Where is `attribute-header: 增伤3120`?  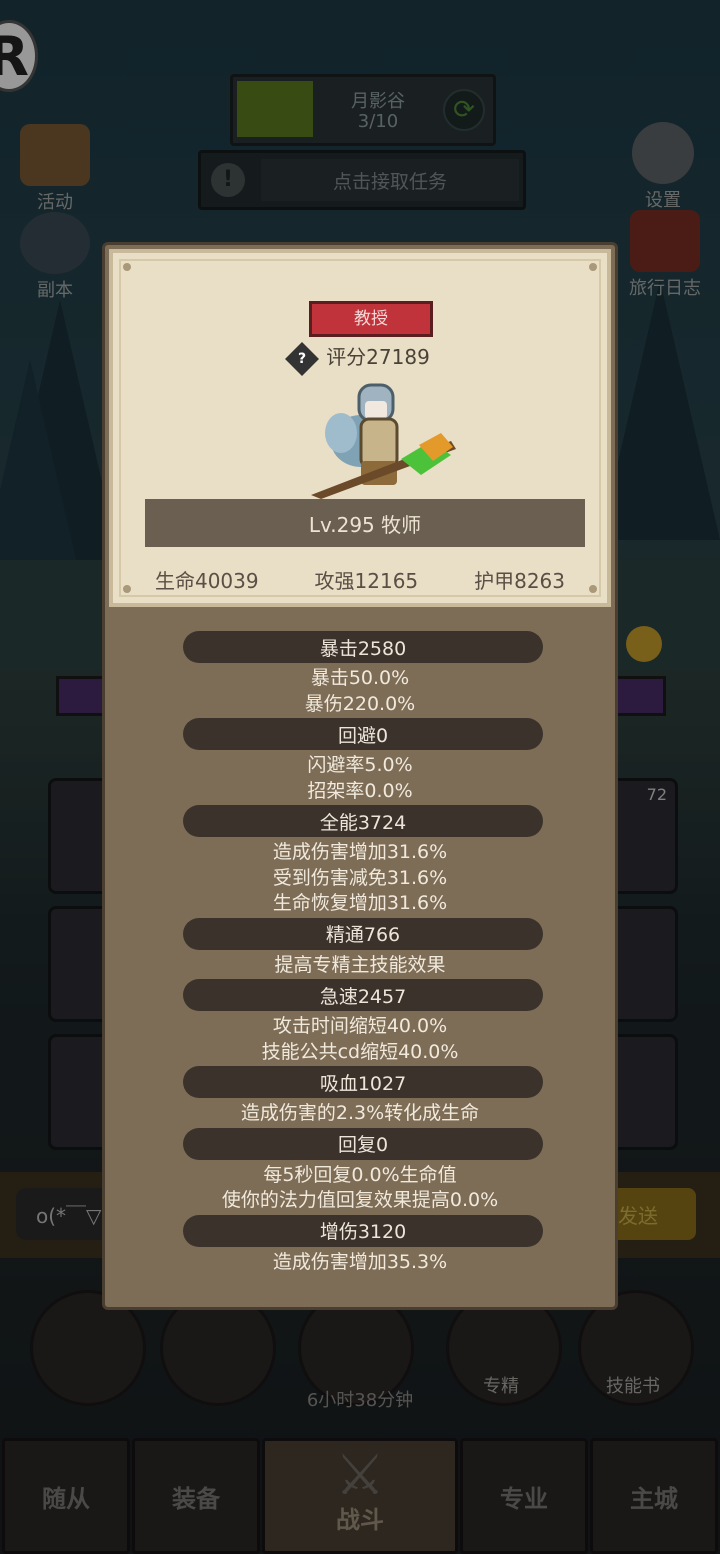
attribute-header: 增伤3120 is located at coordinates (363, 1230).